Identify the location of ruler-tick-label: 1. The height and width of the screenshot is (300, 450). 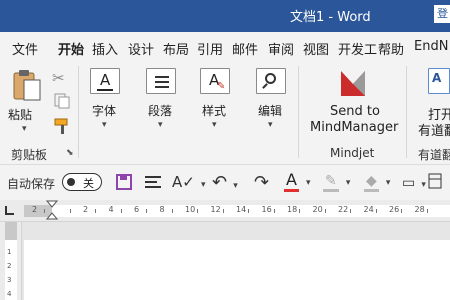
(9, 252).